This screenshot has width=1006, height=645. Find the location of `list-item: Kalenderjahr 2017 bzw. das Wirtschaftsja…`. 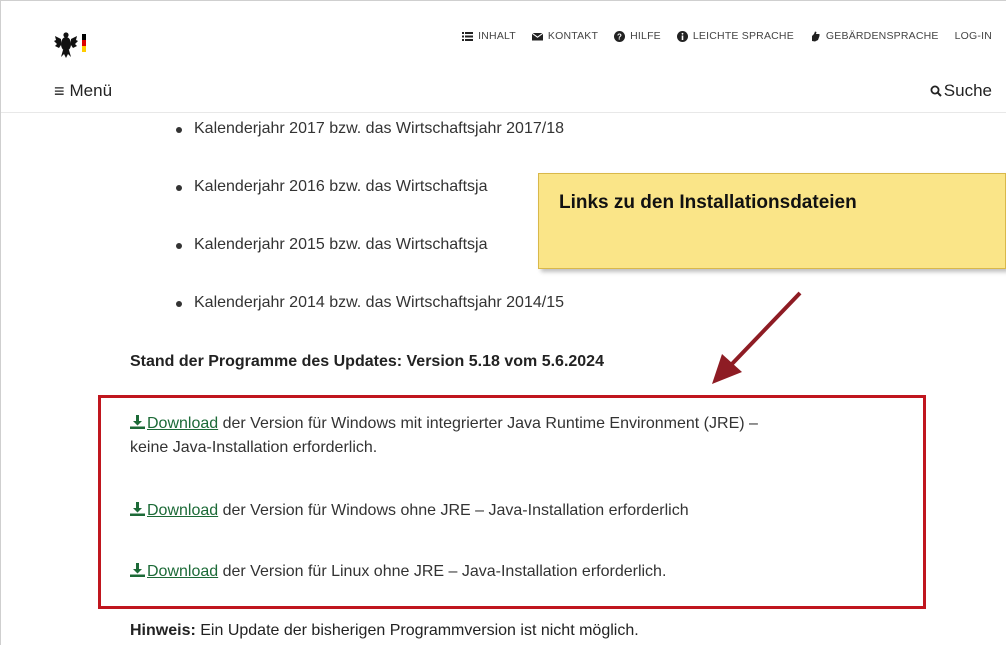

list-item: Kalenderjahr 2017 bzw. das Wirtschaftsja… is located at coordinates (367, 145).